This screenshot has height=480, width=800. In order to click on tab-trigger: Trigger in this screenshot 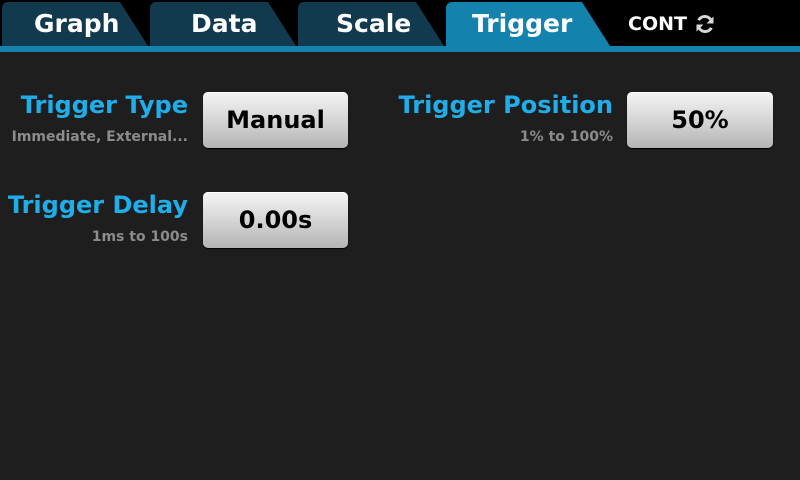, I will do `click(528, 24)`.